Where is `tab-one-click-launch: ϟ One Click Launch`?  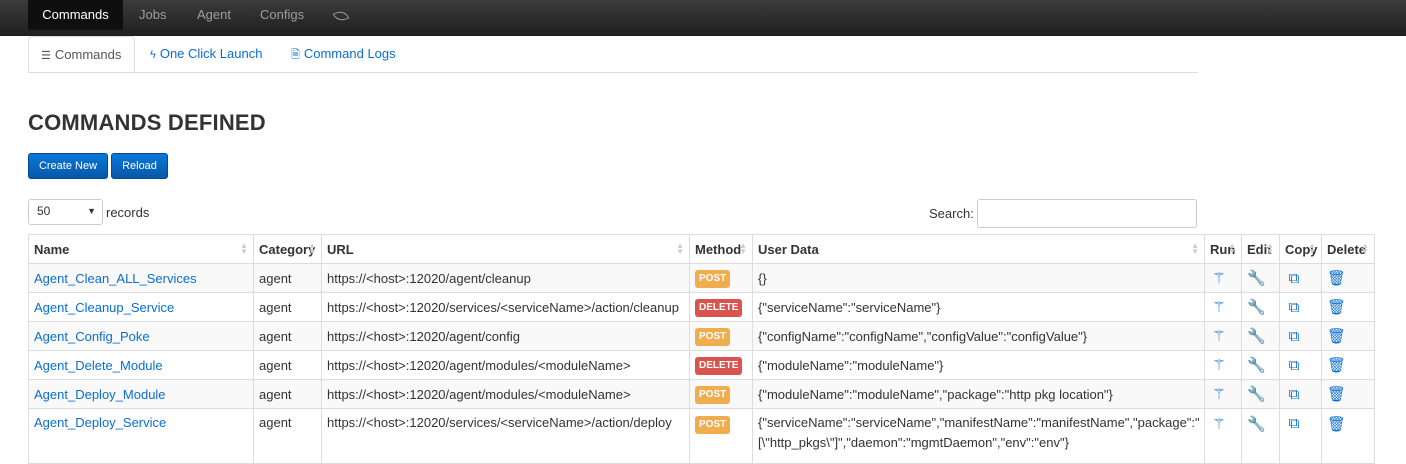 tab-one-click-launch: ϟ One Click Launch is located at coordinates (206, 54).